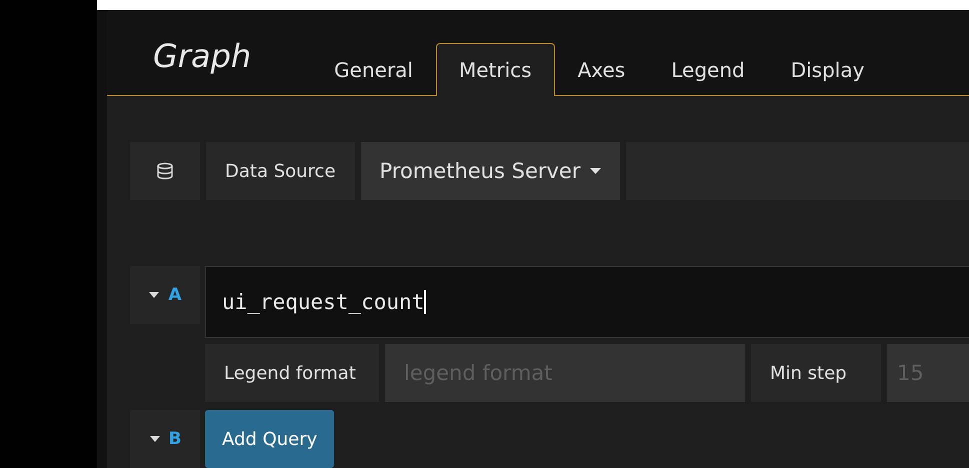 This screenshot has width=969, height=468. I want to click on data-source-label: Data Source, so click(280, 171).